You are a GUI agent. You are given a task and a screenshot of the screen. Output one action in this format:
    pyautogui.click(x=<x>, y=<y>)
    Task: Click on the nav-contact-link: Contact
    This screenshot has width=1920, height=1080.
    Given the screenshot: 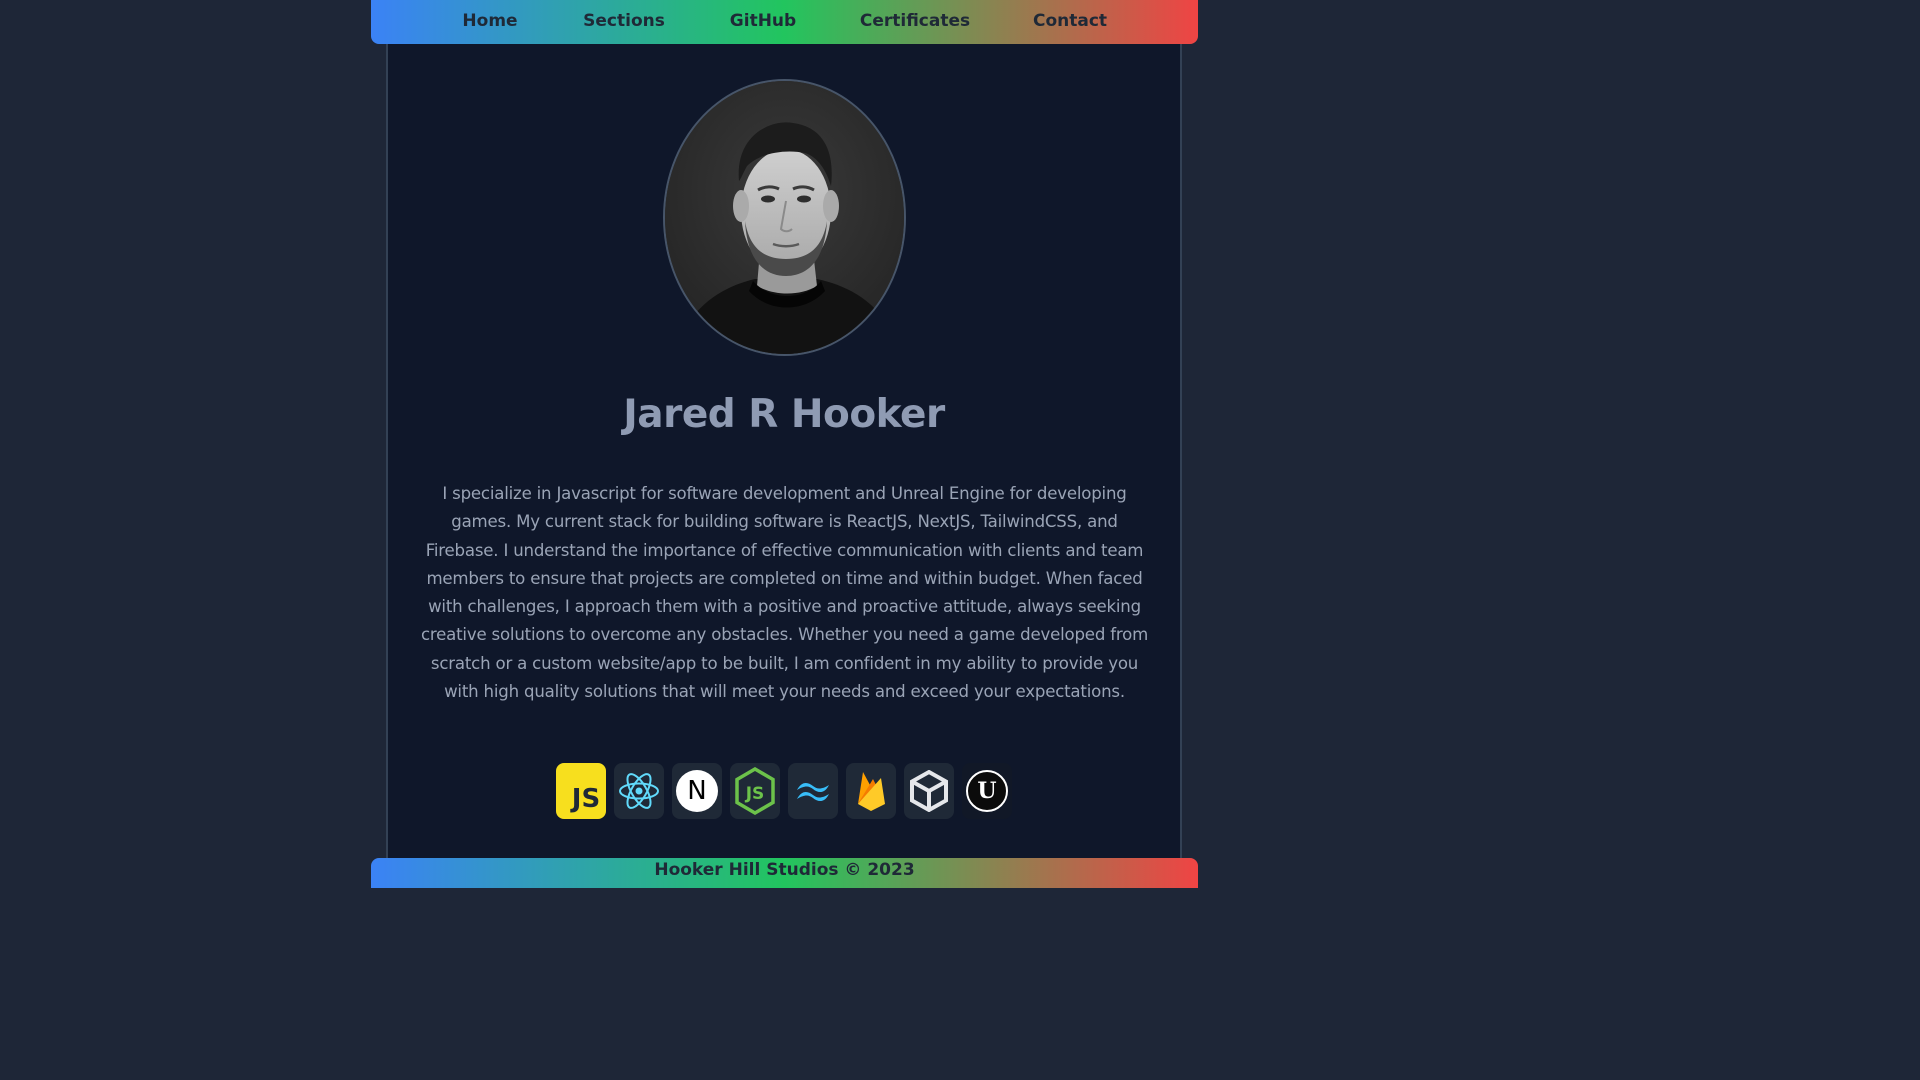 What is the action you would take?
    pyautogui.click(x=1070, y=21)
    